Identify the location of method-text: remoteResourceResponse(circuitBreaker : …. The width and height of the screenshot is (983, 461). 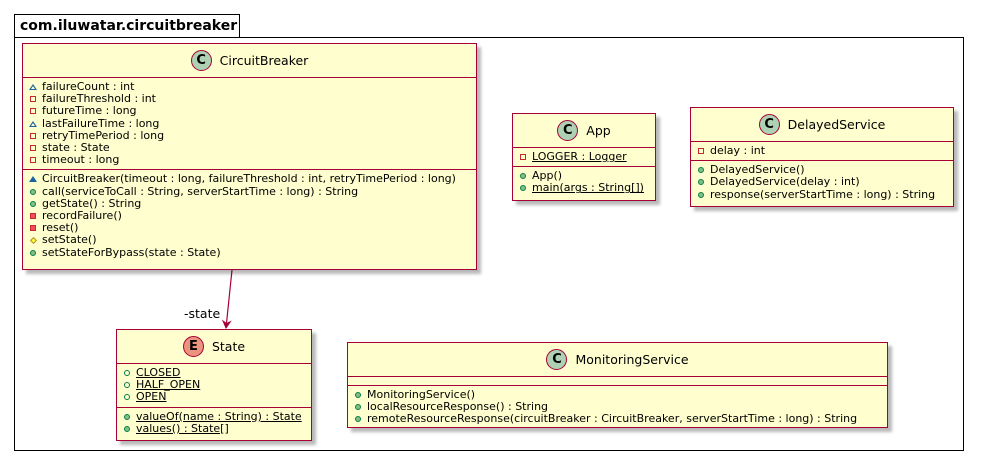
(612, 419).